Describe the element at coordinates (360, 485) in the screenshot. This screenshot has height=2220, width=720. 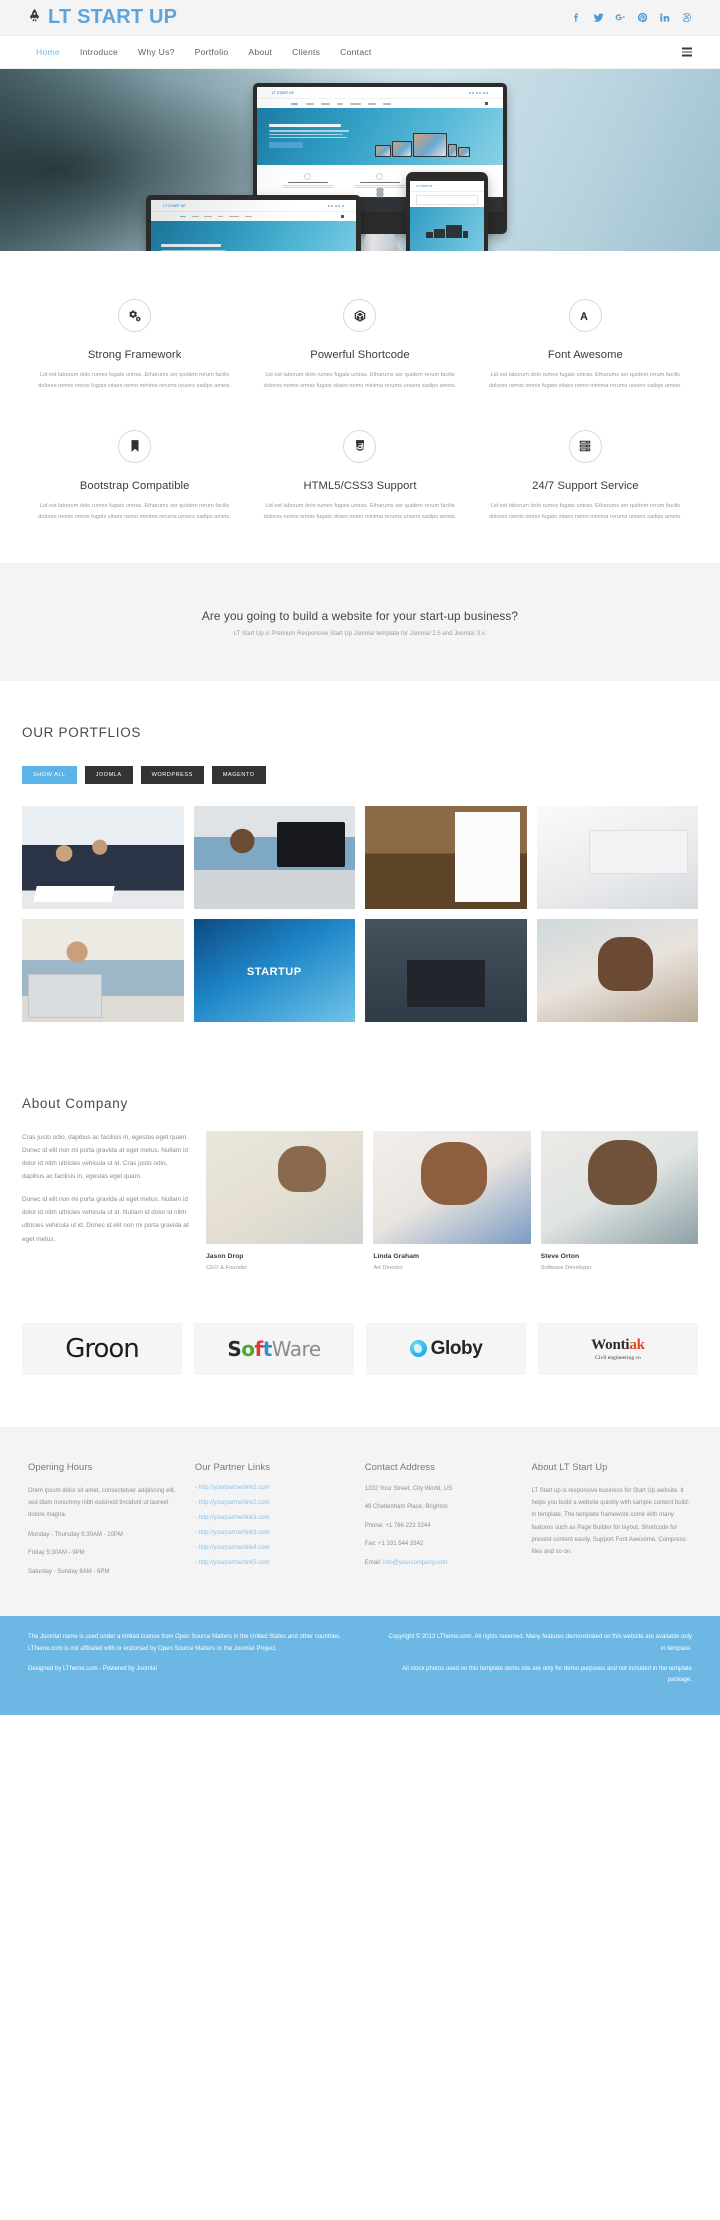
I see `feature-title: HTML5/CSS3 Support` at that location.